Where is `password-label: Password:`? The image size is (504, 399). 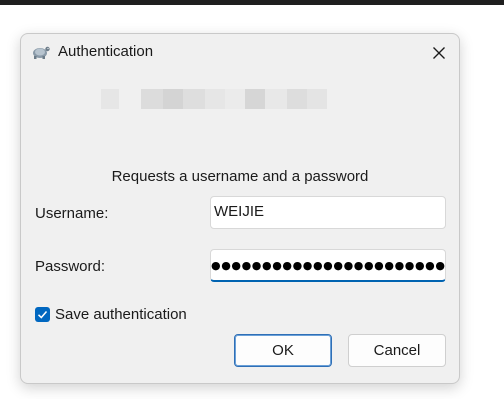
password-label: Password: is located at coordinates (70, 266).